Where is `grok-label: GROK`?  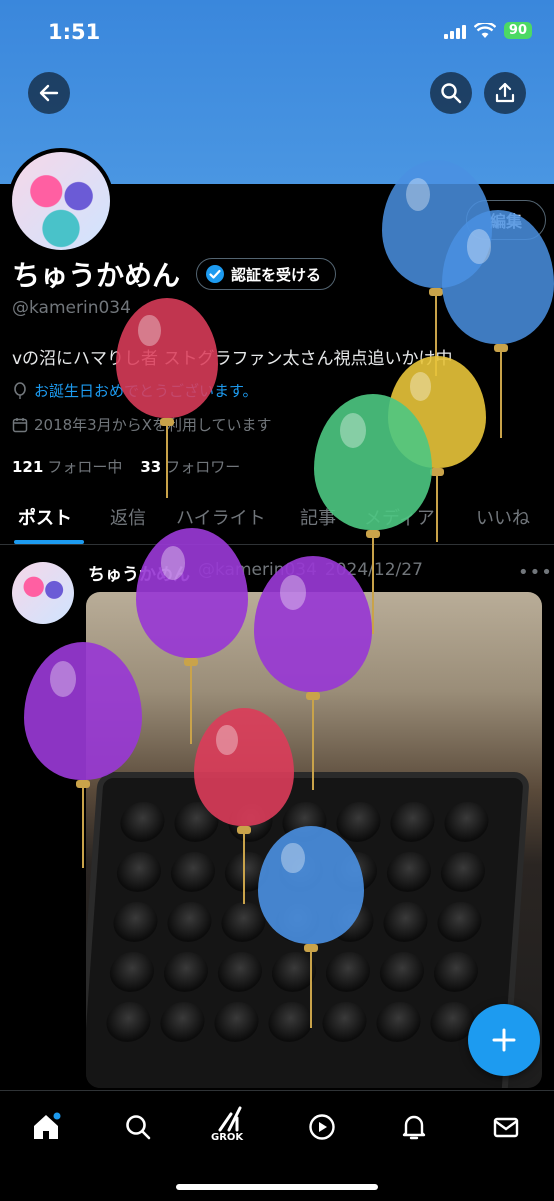 grok-label: GROK is located at coordinates (227, 1137).